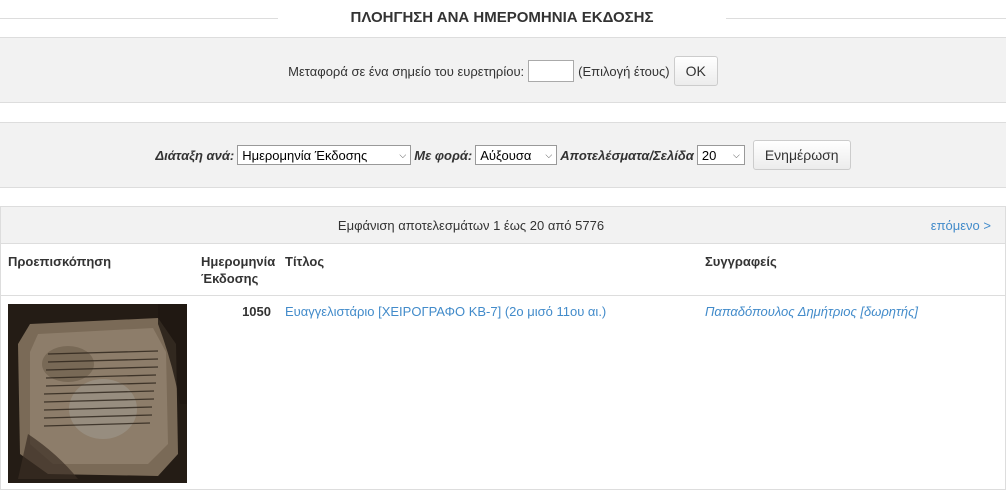  Describe the element at coordinates (406, 71) in the screenshot. I see `jump-to-label: Μεταφορά σε ένα σημείο του ευρετηρίου:` at that location.